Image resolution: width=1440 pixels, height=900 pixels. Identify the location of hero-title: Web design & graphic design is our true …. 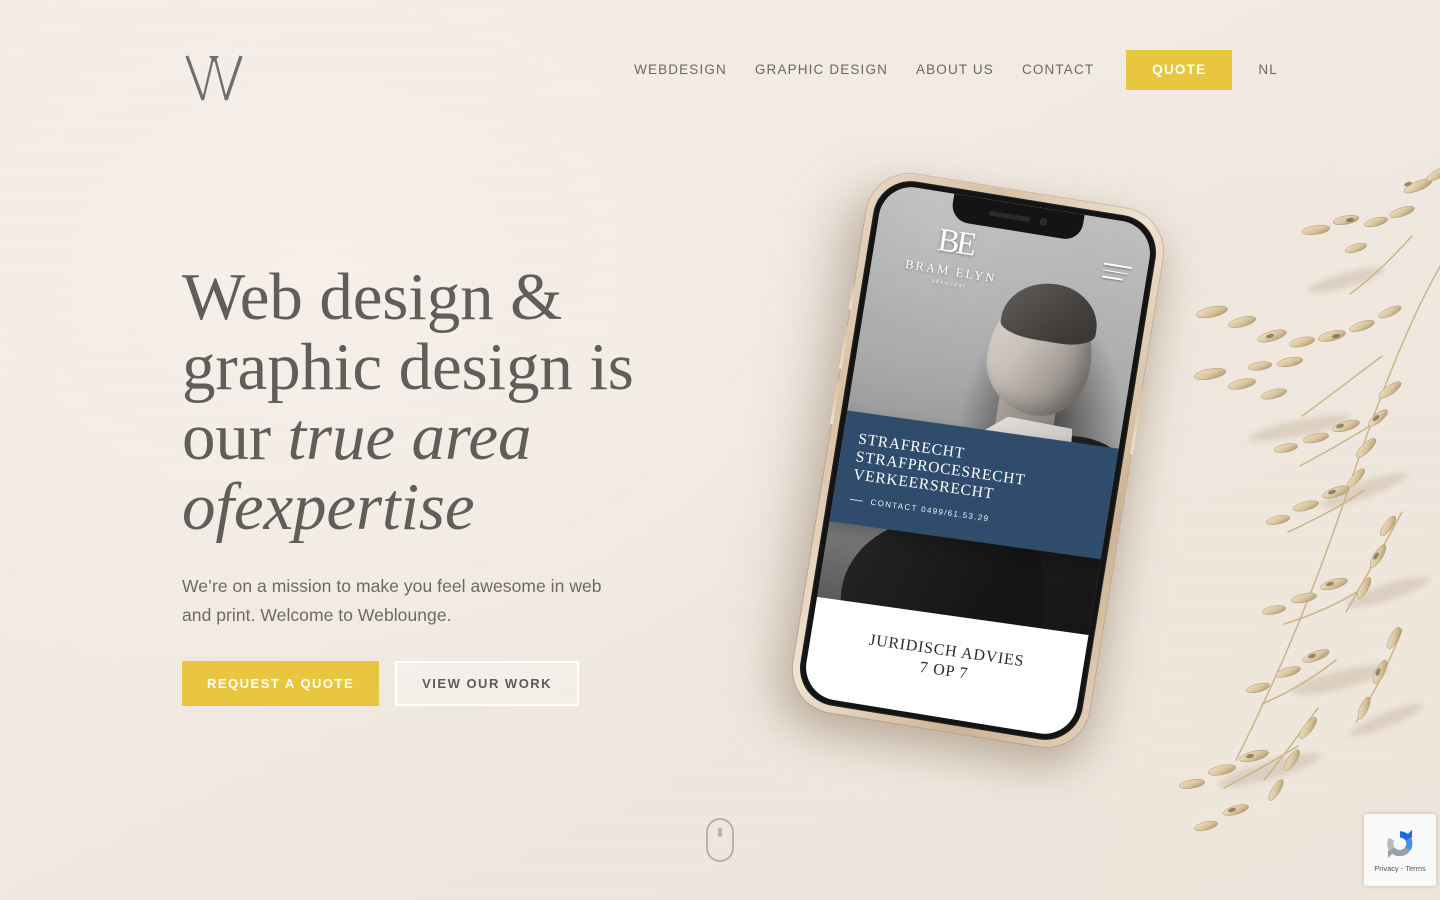
(442, 402).